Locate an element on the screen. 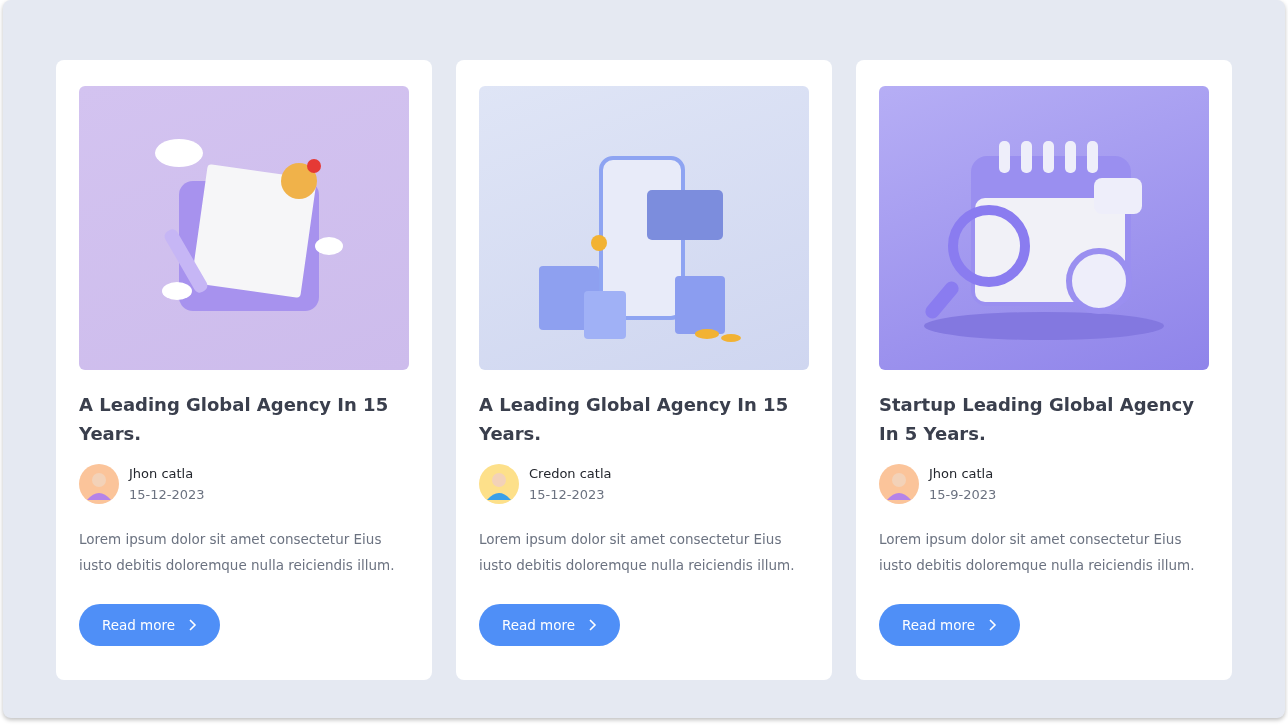 The width and height of the screenshot is (1288, 728). author-name: Credon catla is located at coordinates (570, 473).